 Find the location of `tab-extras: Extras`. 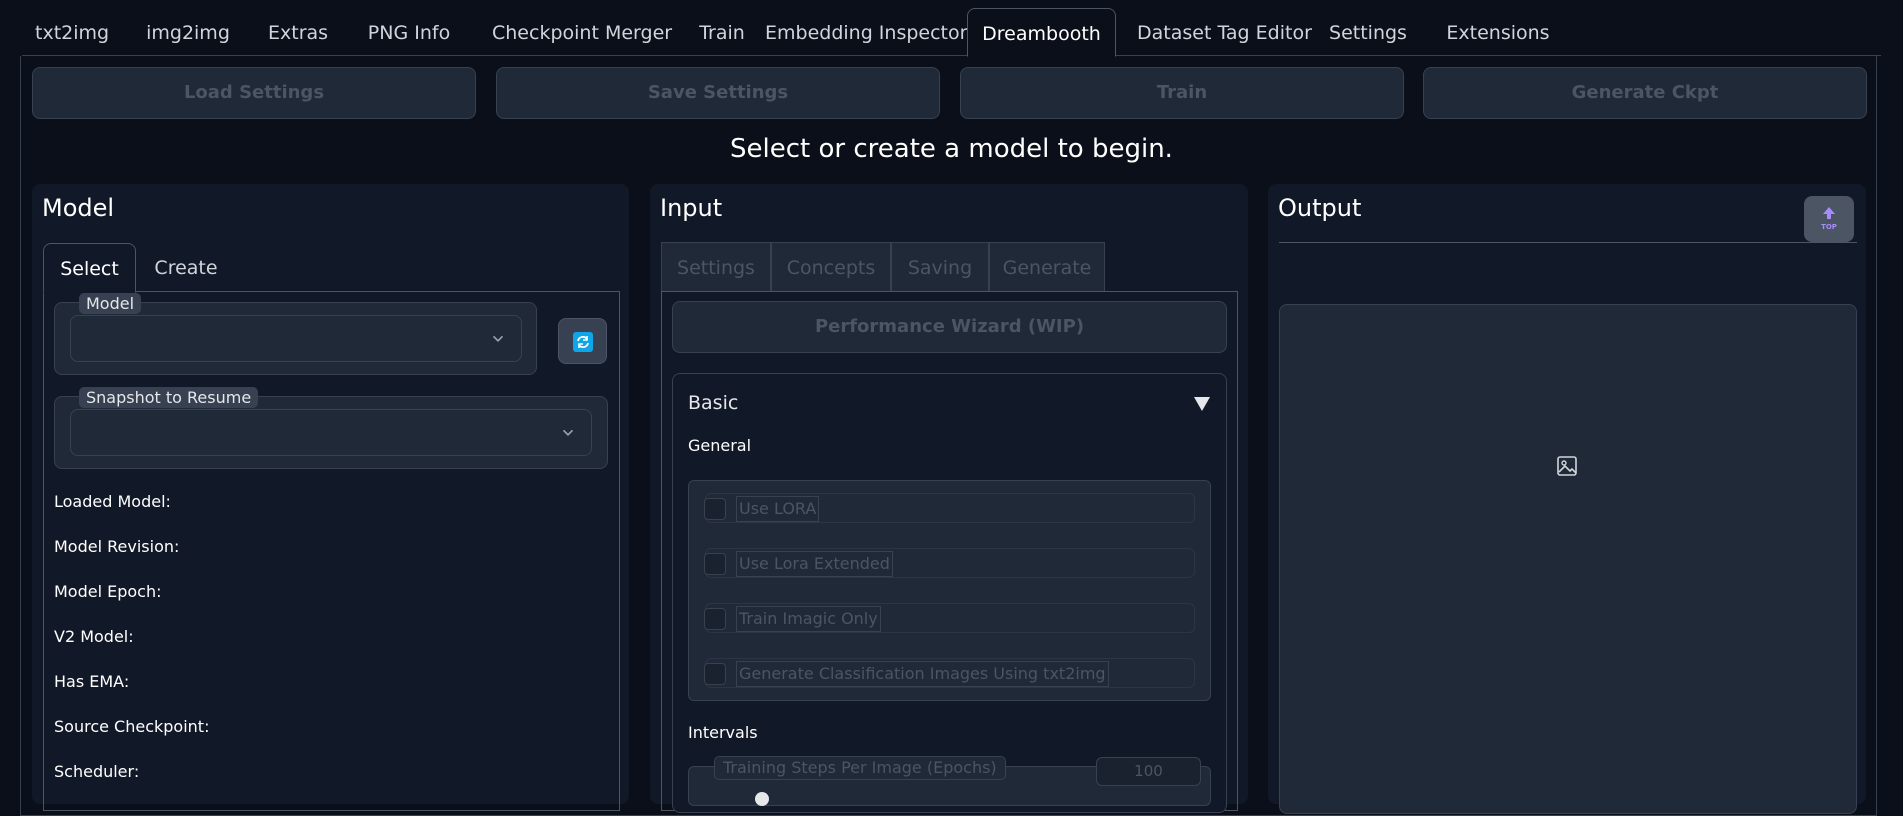

tab-extras: Extras is located at coordinates (298, 32).